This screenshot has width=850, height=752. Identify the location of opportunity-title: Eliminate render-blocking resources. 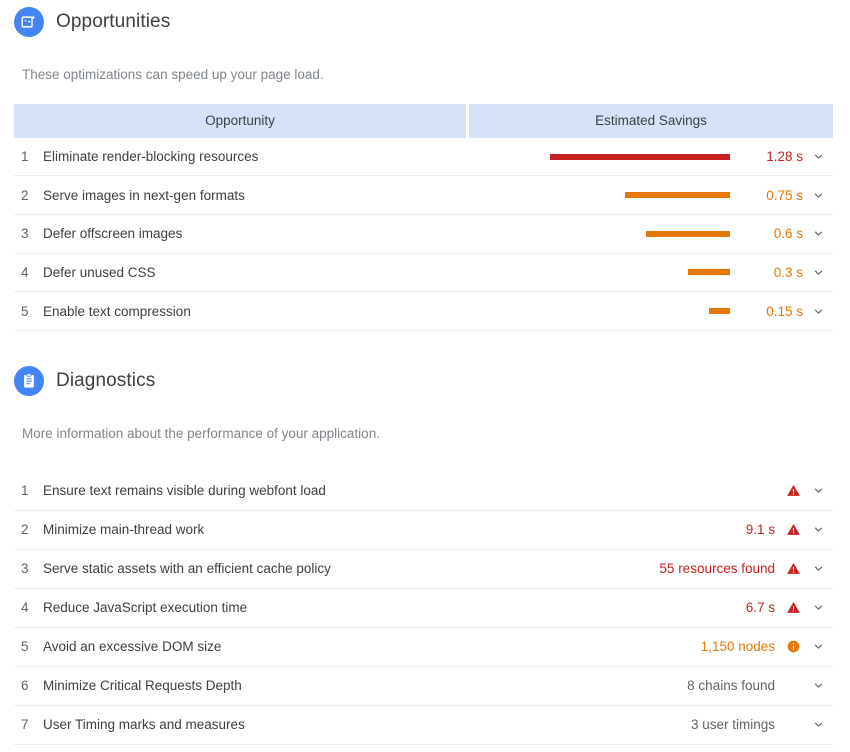
(151, 157).